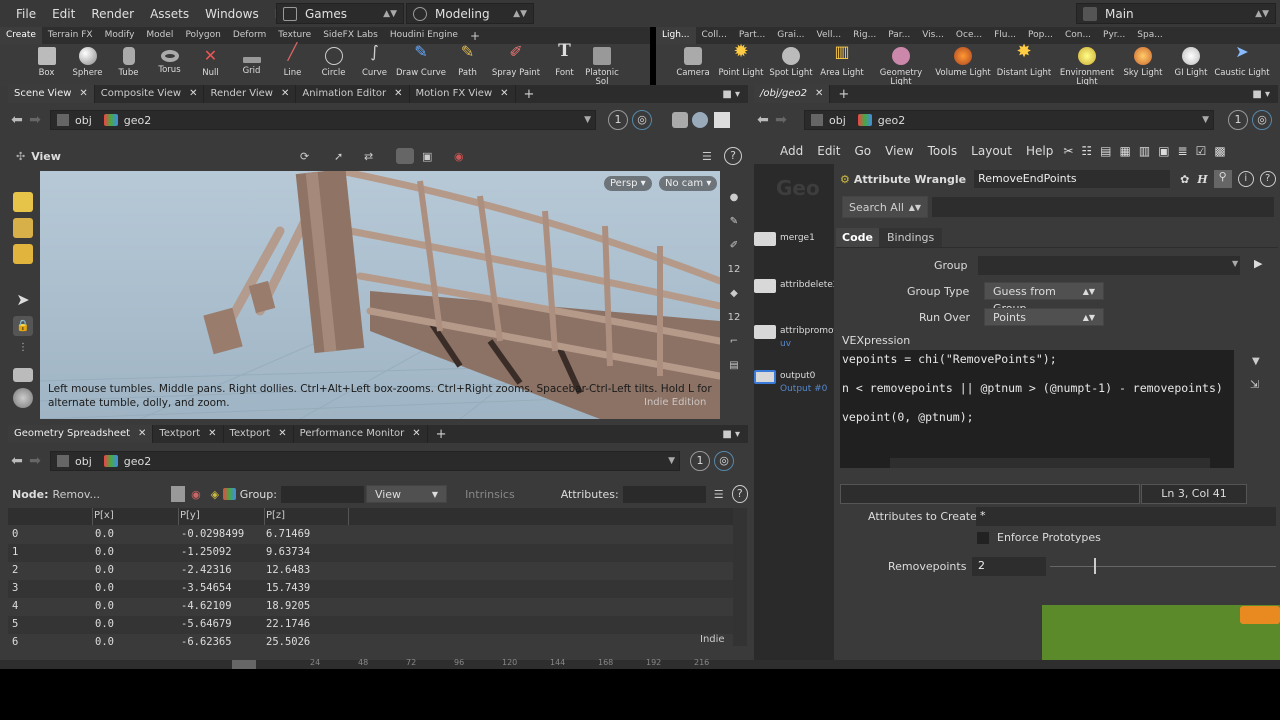 This screenshot has height=720, width=1280. I want to click on sphere-tool: Sphere, so click(87, 61).